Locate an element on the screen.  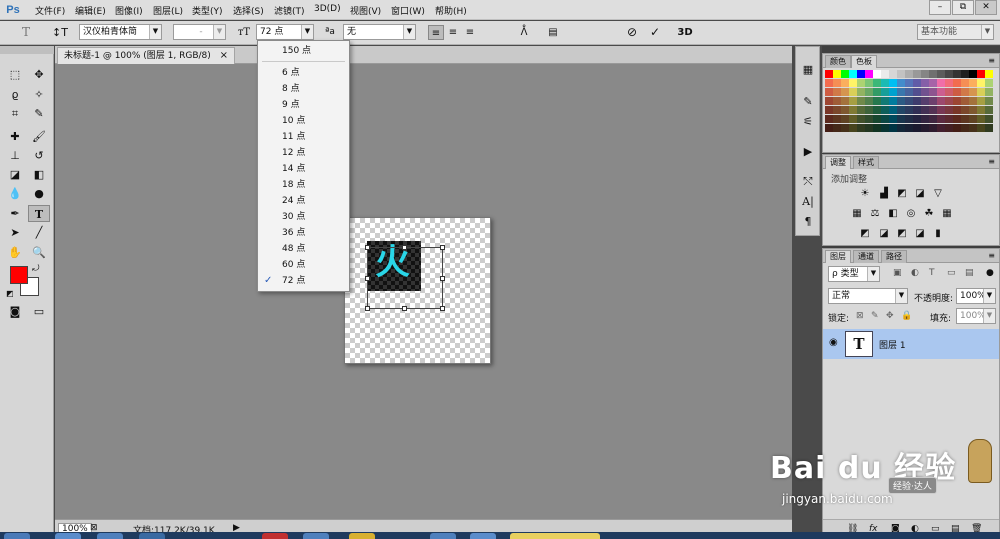
close-button: ✕ is located at coordinates (986, 7).